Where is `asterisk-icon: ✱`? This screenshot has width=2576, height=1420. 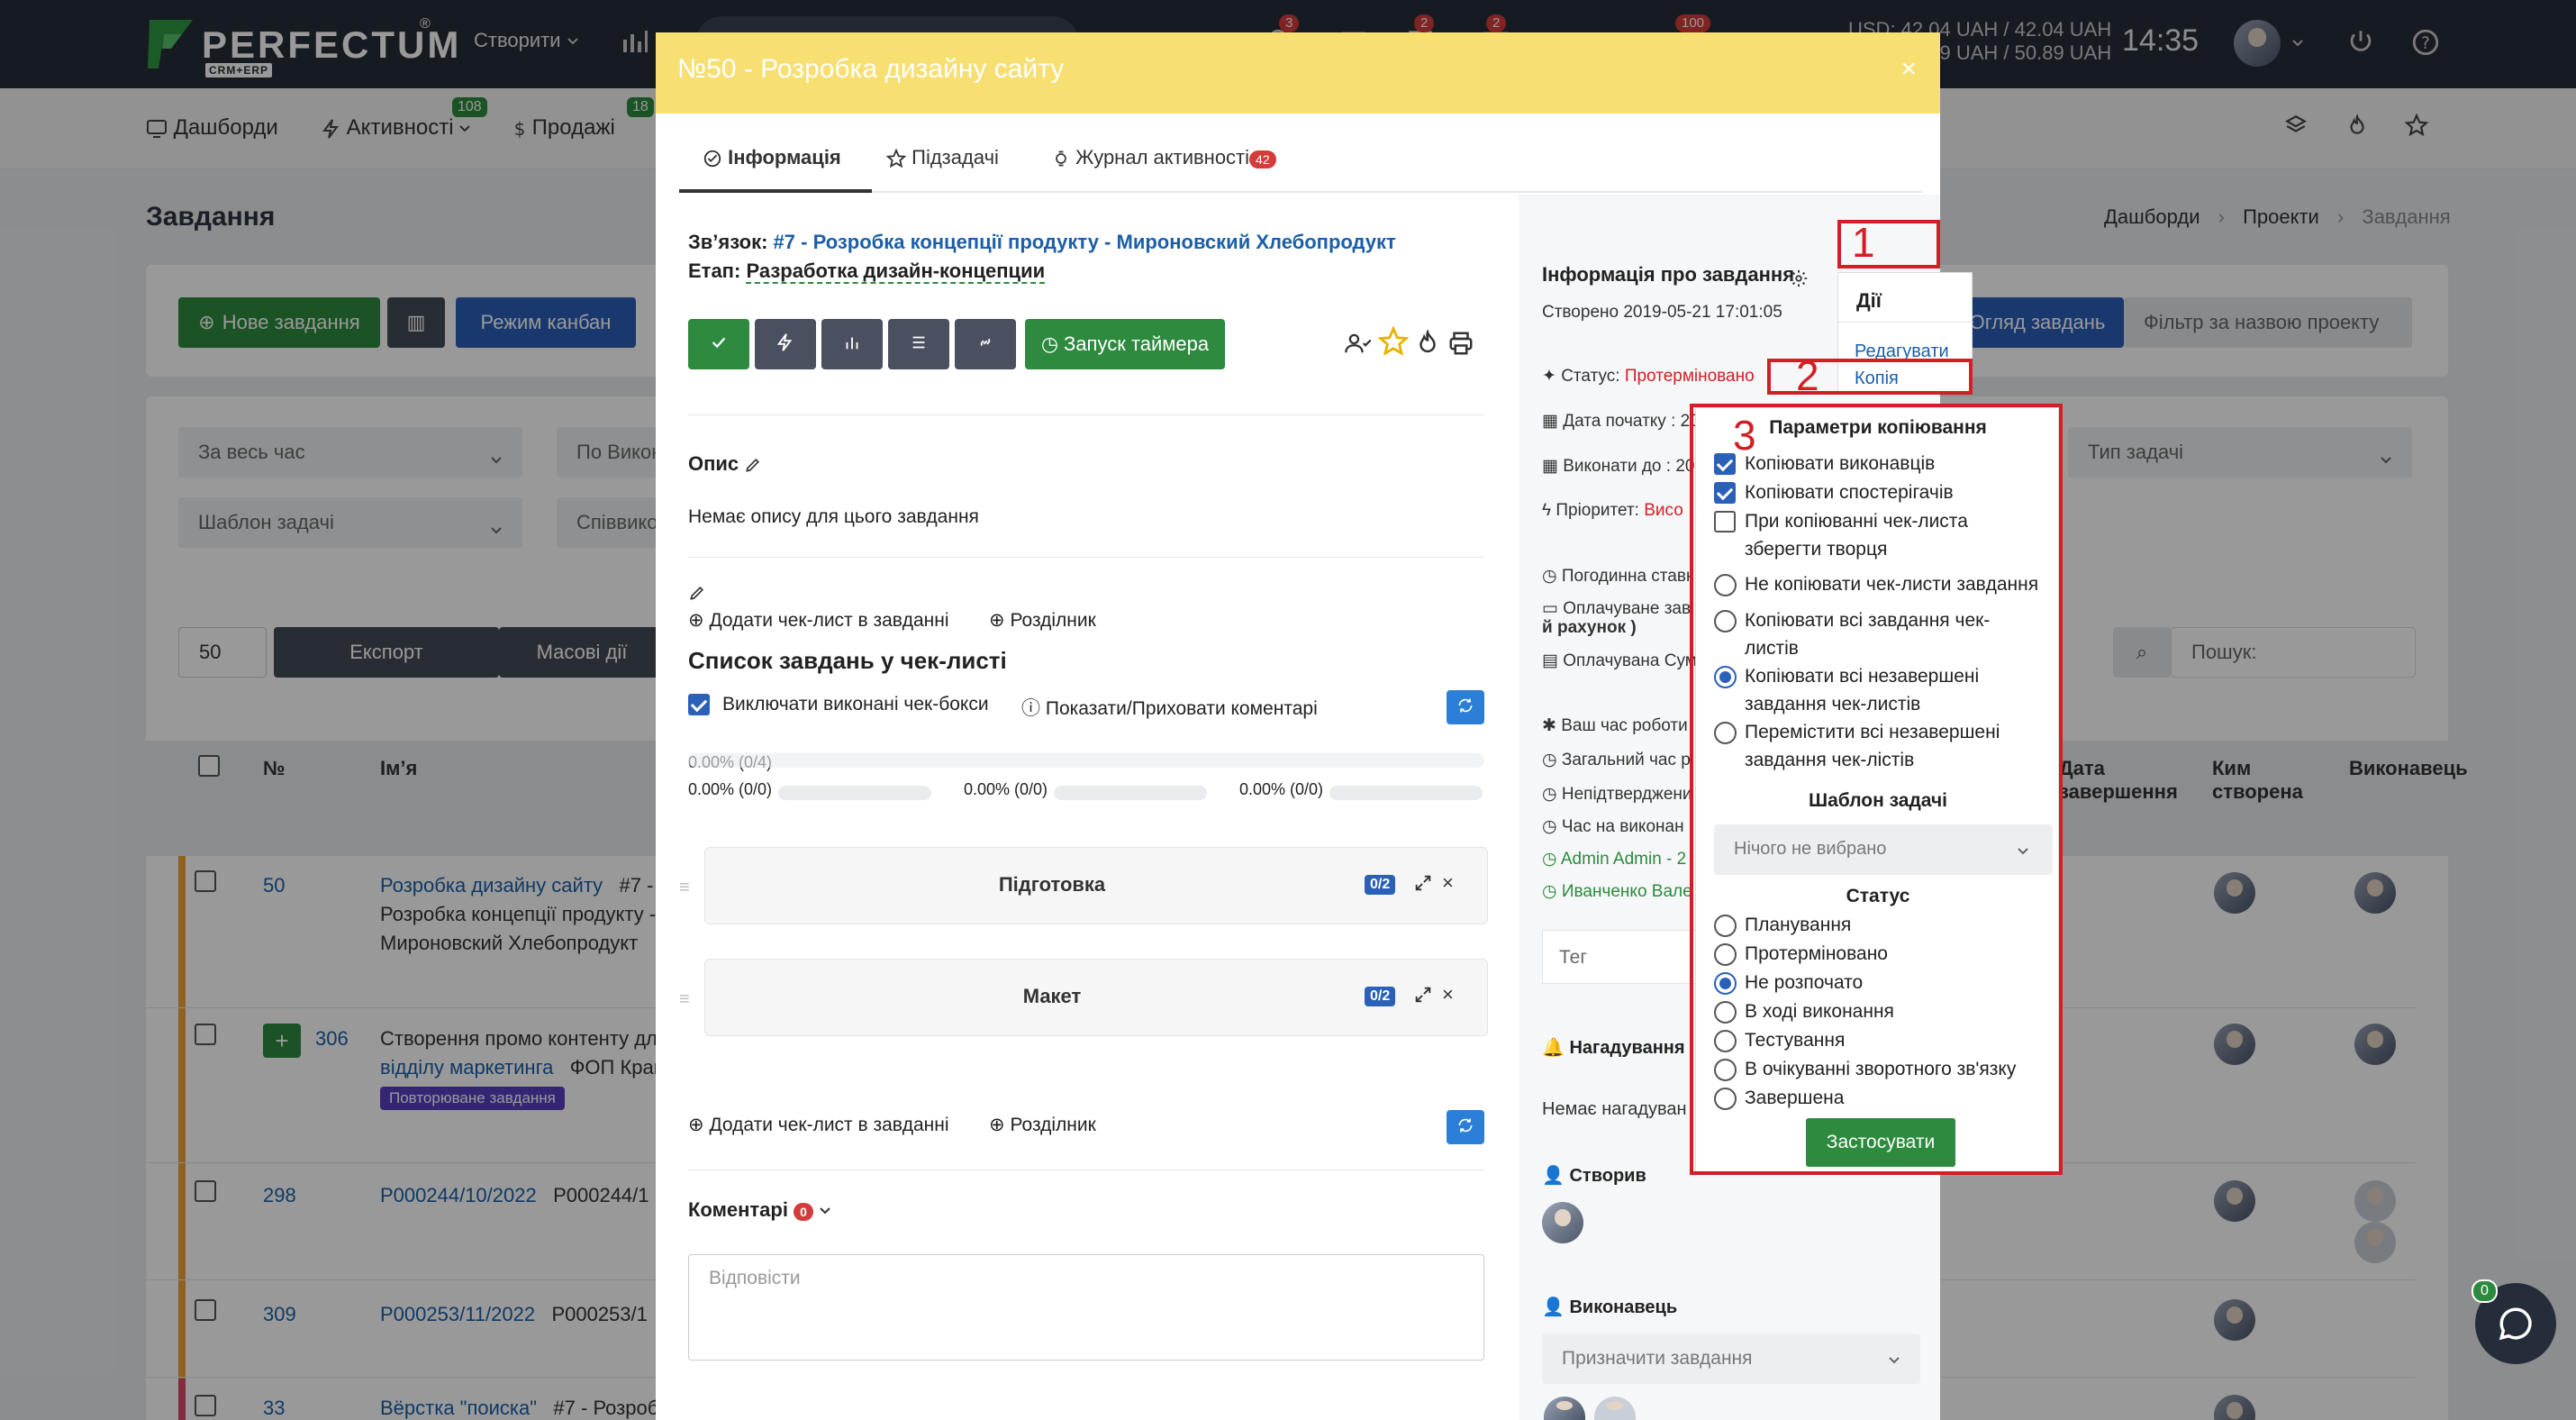
asterisk-icon: ✱ is located at coordinates (1549, 725).